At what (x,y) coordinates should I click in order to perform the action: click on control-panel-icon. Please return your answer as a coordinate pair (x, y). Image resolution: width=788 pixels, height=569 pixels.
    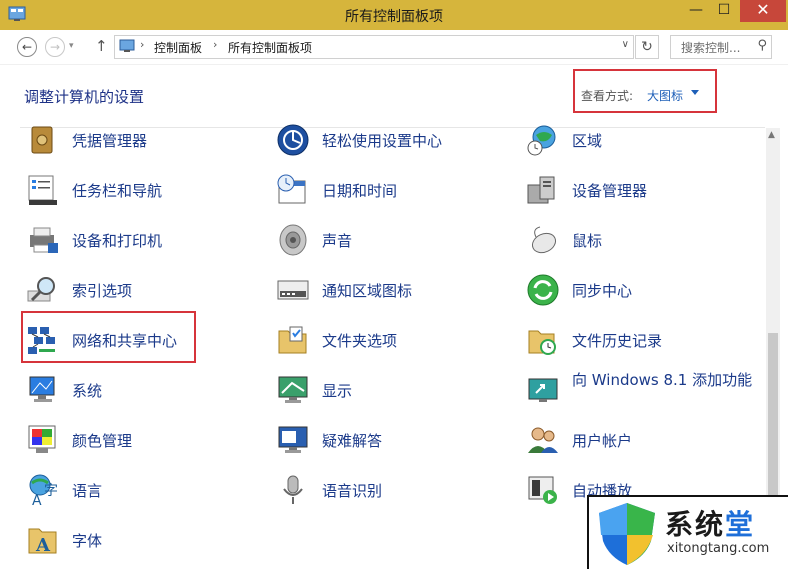
    Looking at the image, I should click on (127, 45).